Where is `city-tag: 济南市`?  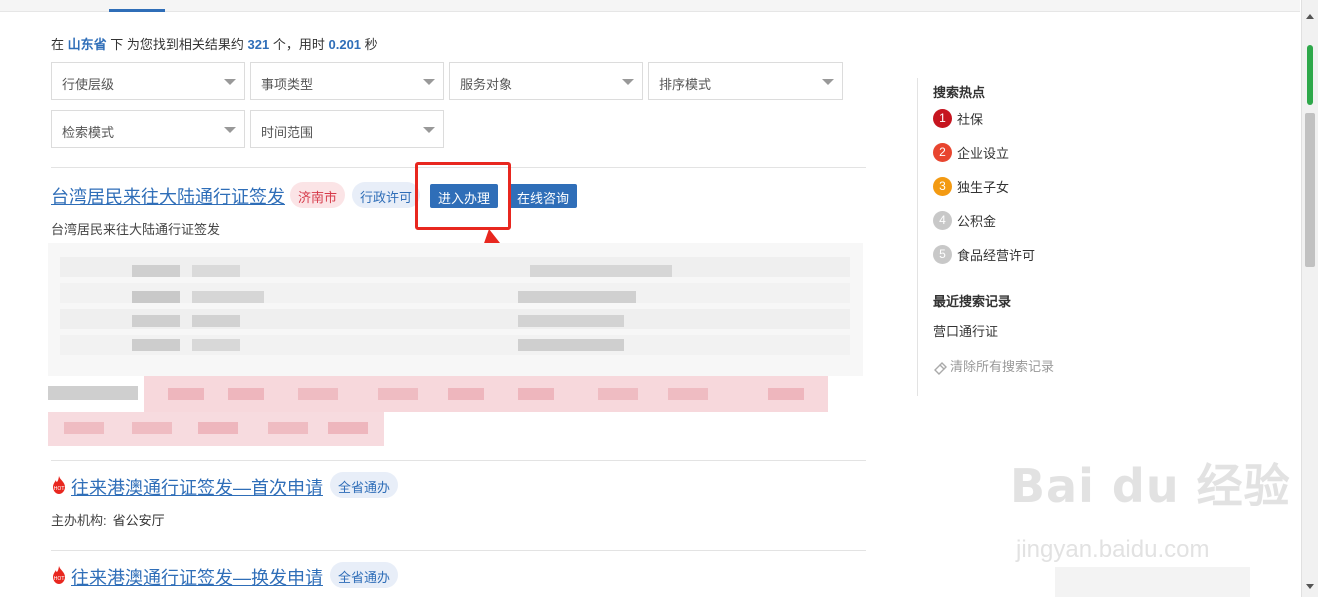 city-tag: 济南市 is located at coordinates (318, 195).